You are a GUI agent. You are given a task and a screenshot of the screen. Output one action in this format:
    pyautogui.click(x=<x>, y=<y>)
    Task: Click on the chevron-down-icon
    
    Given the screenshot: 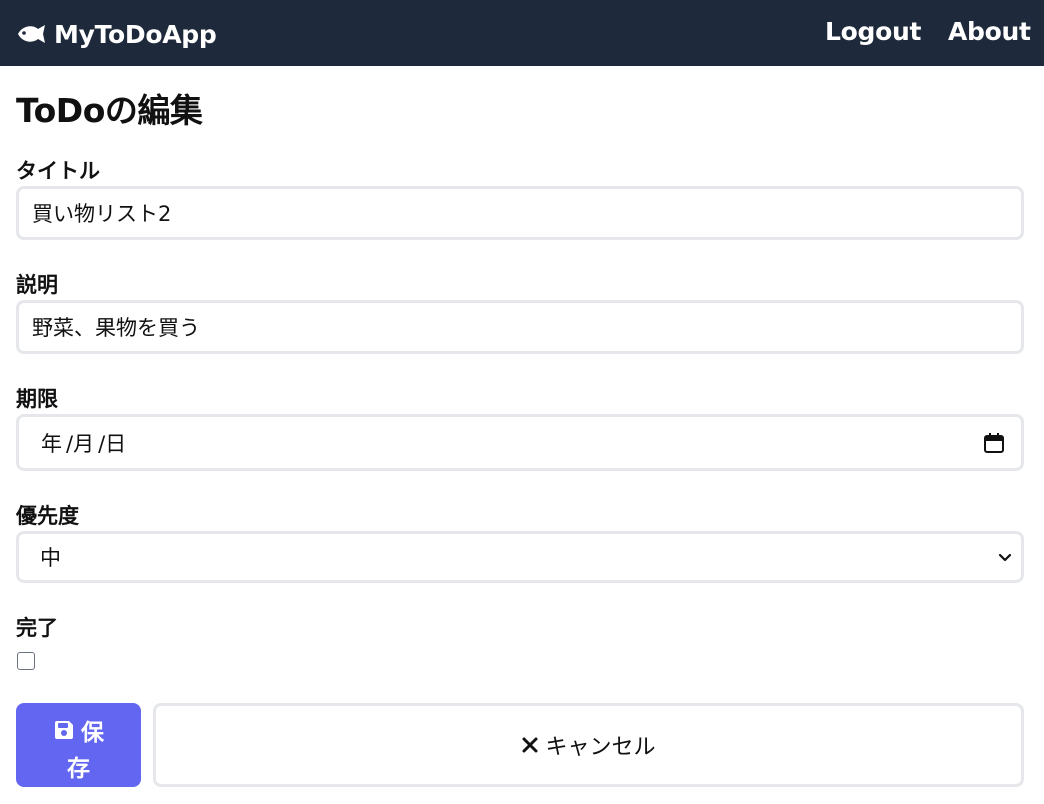 What is the action you would take?
    pyautogui.click(x=1005, y=557)
    